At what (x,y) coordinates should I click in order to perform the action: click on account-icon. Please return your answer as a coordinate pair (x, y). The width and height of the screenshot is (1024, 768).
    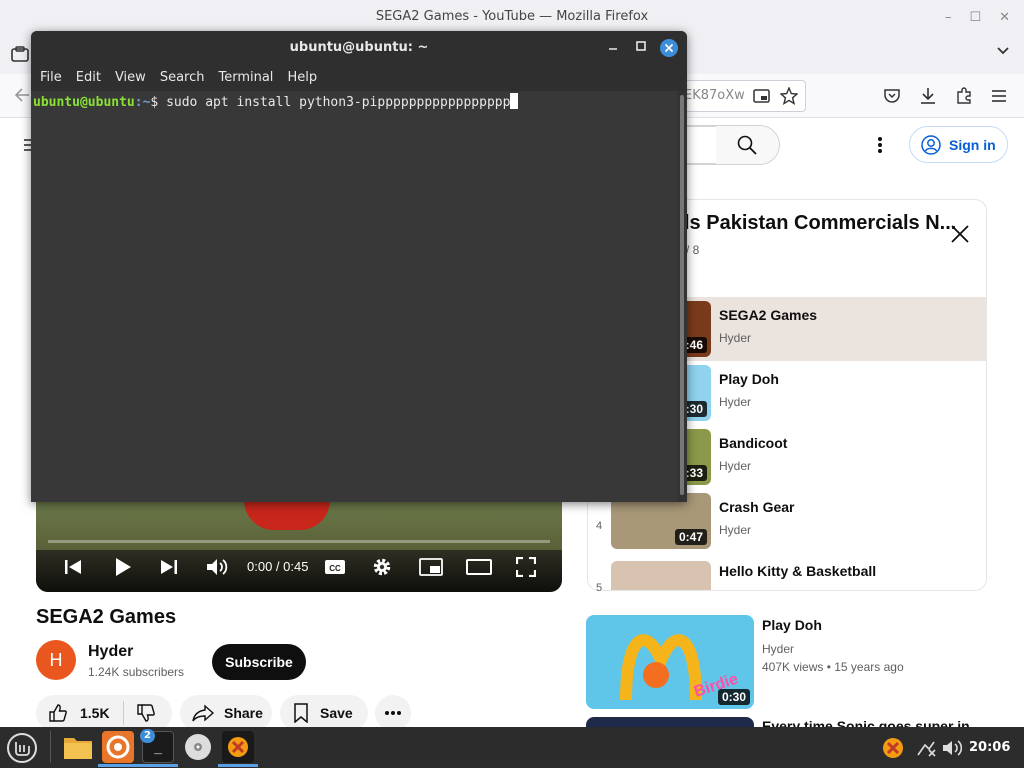
    Looking at the image, I should click on (931, 145).